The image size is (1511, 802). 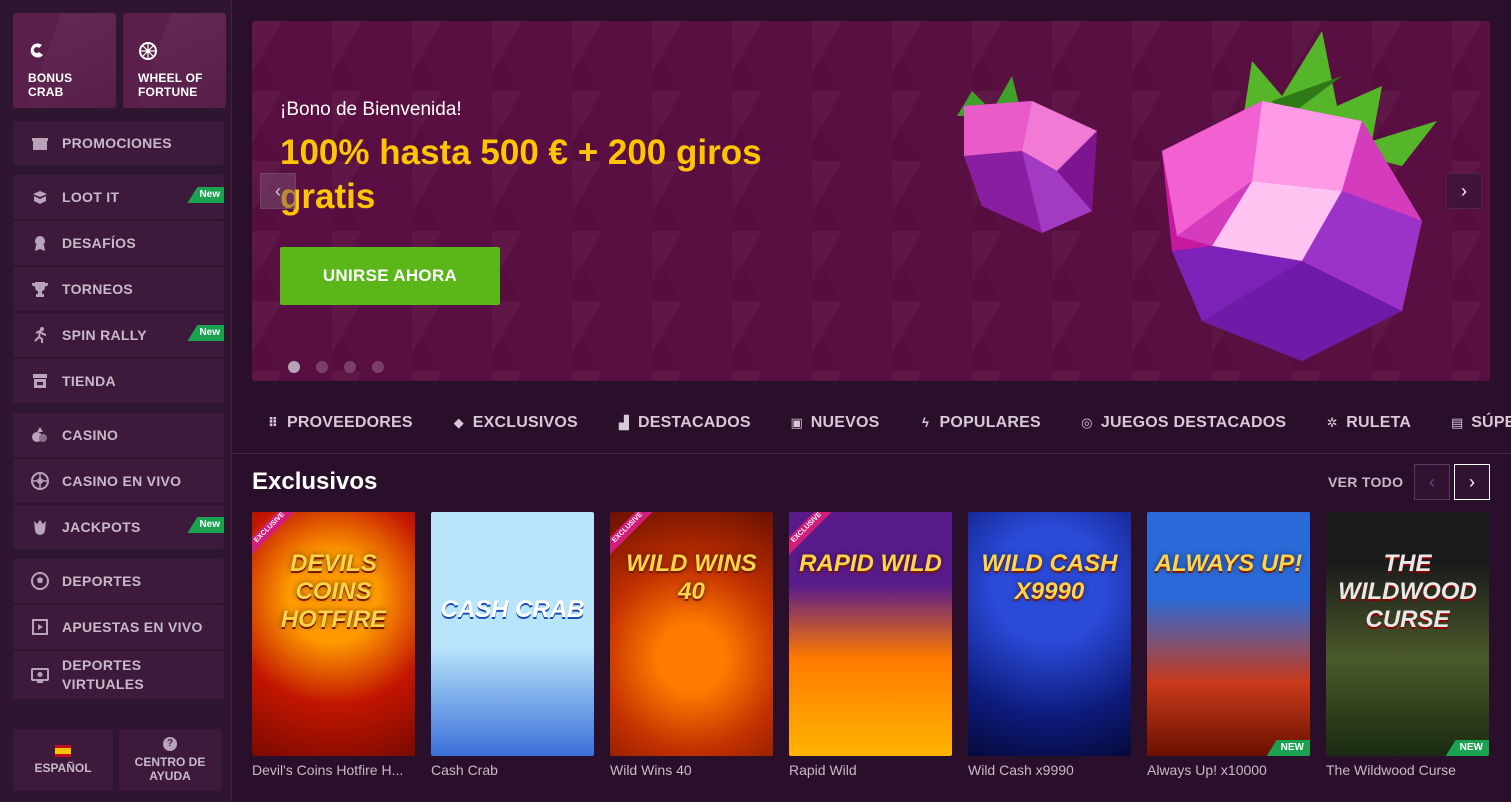 I want to click on hero-prev-button: ‹, so click(x=278, y=191).